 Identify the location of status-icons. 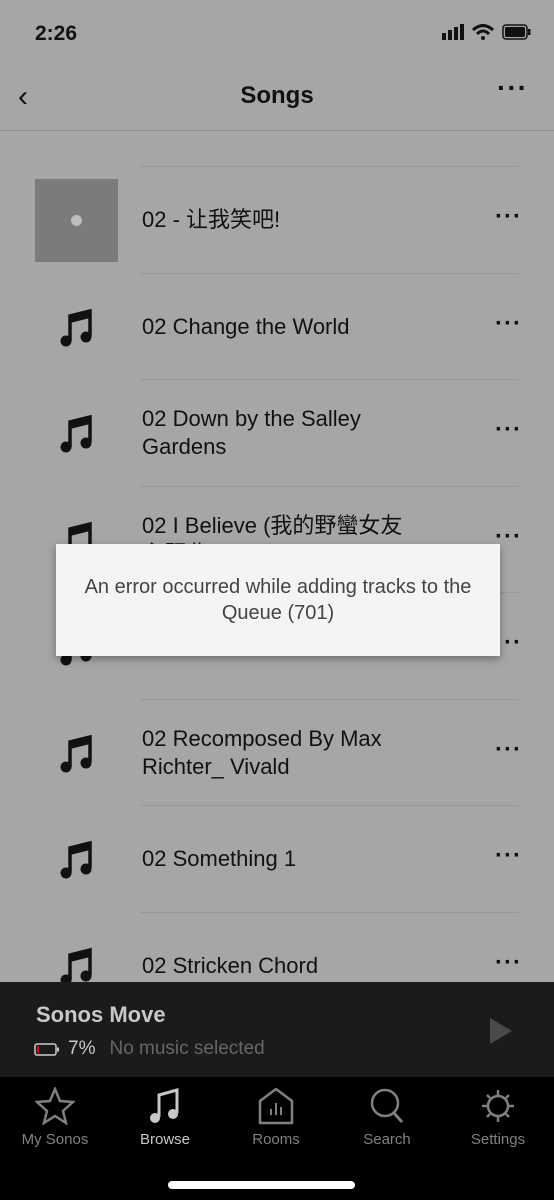
(487, 32).